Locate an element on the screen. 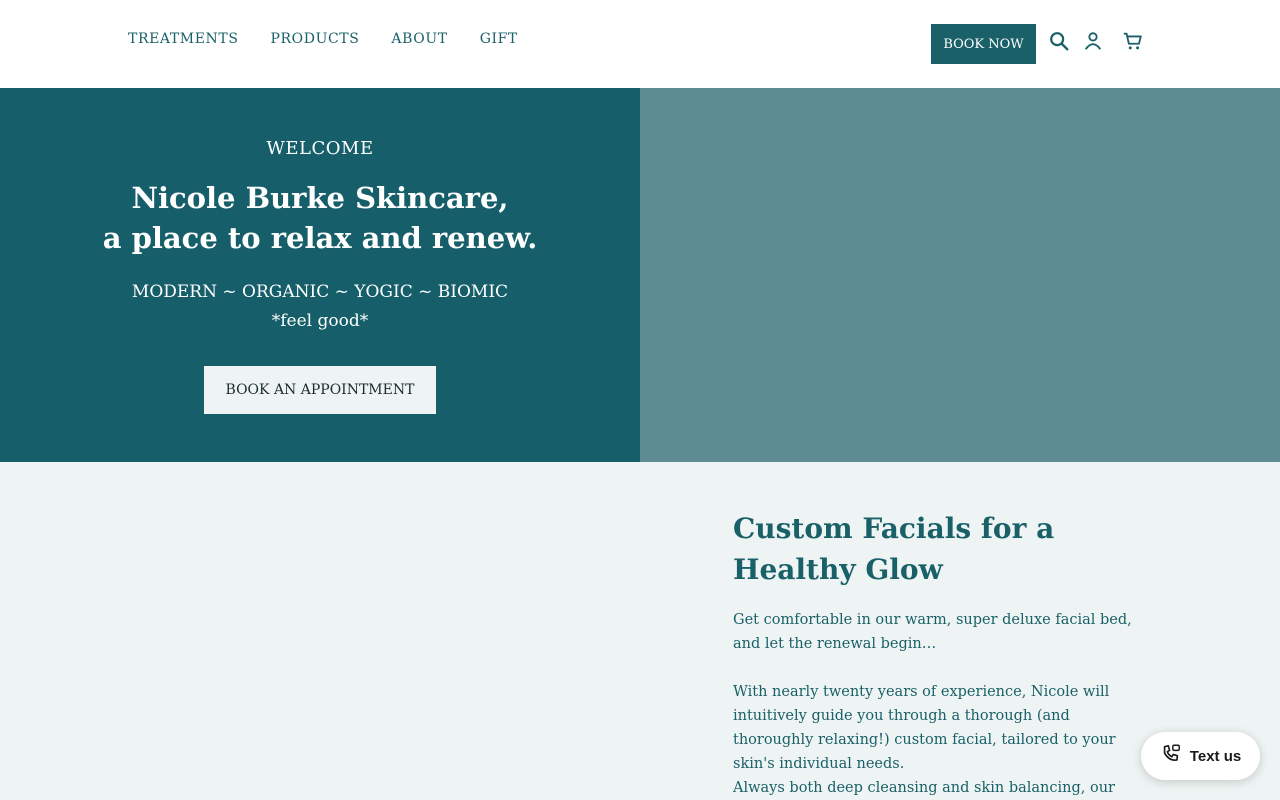 Image resolution: width=1280 pixels, height=800 pixels. hero-subtagline: *feel good* is located at coordinates (320, 321).